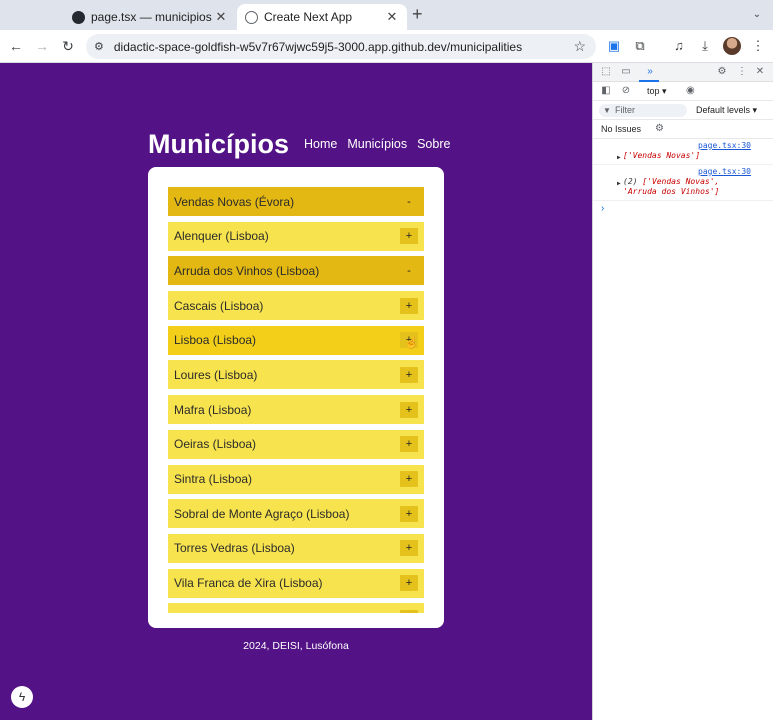 Image resolution: width=773 pixels, height=720 pixels. What do you see at coordinates (296, 410) in the screenshot?
I see `municipality-item: Mafra (Lisboa) +` at bounding box center [296, 410].